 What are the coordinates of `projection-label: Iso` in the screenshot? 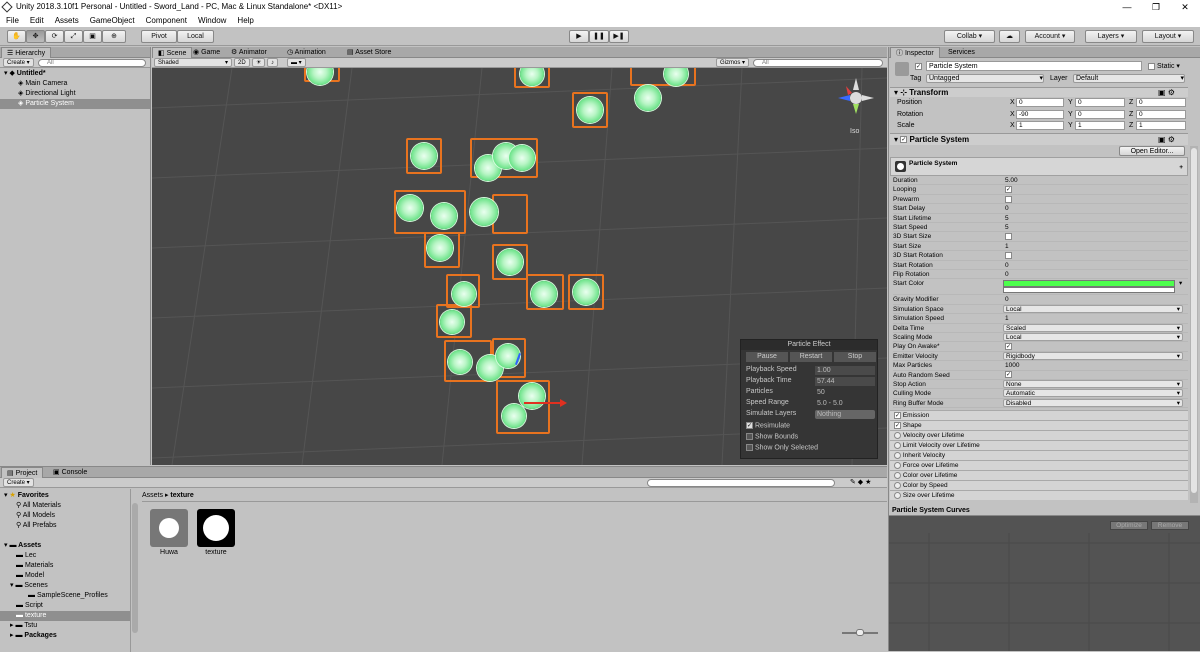 It's located at (854, 131).